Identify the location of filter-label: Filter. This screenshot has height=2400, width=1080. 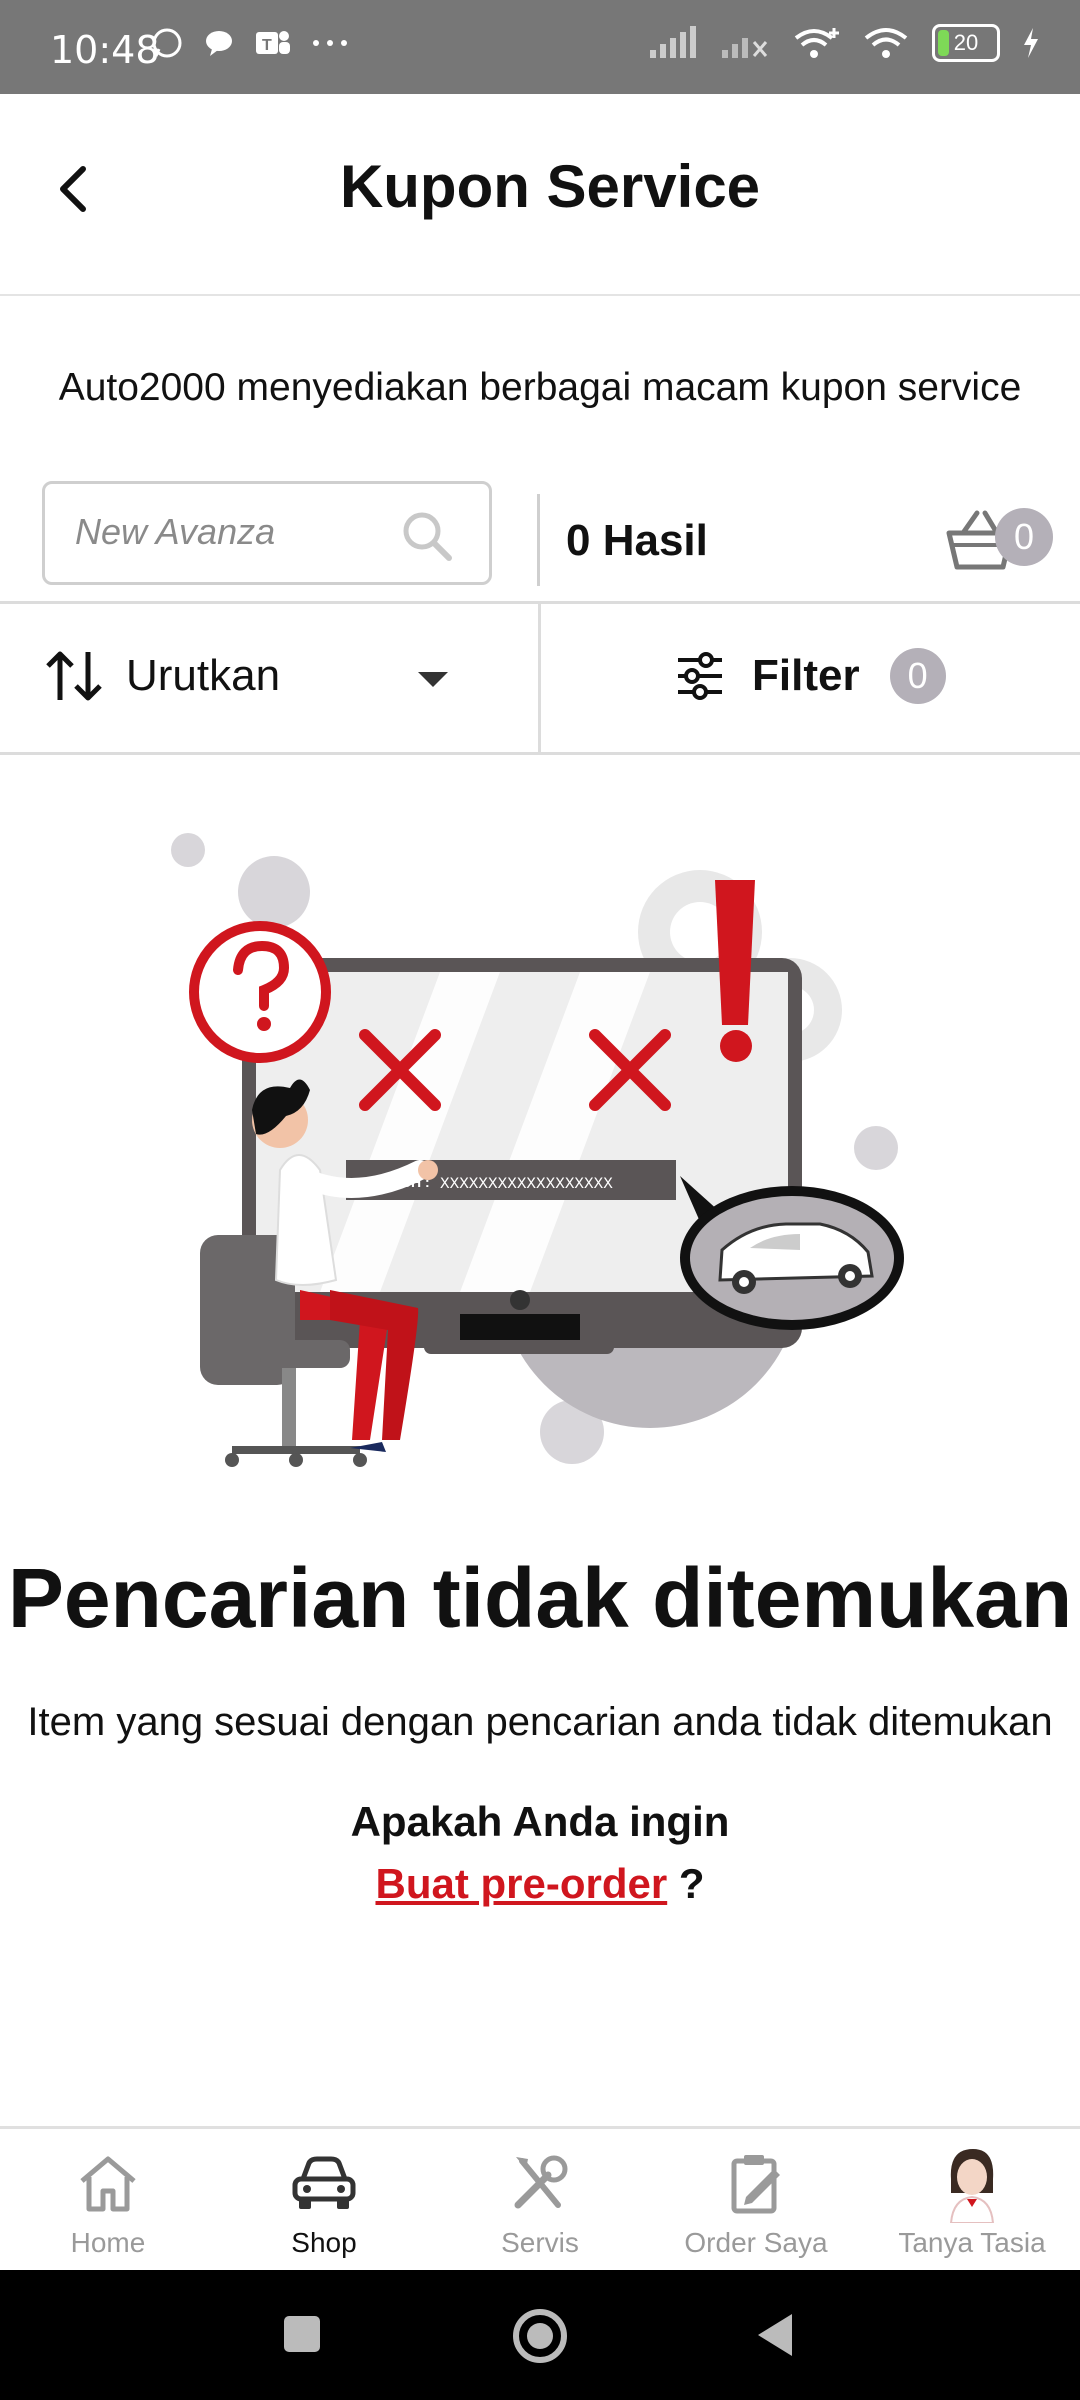
(806, 675).